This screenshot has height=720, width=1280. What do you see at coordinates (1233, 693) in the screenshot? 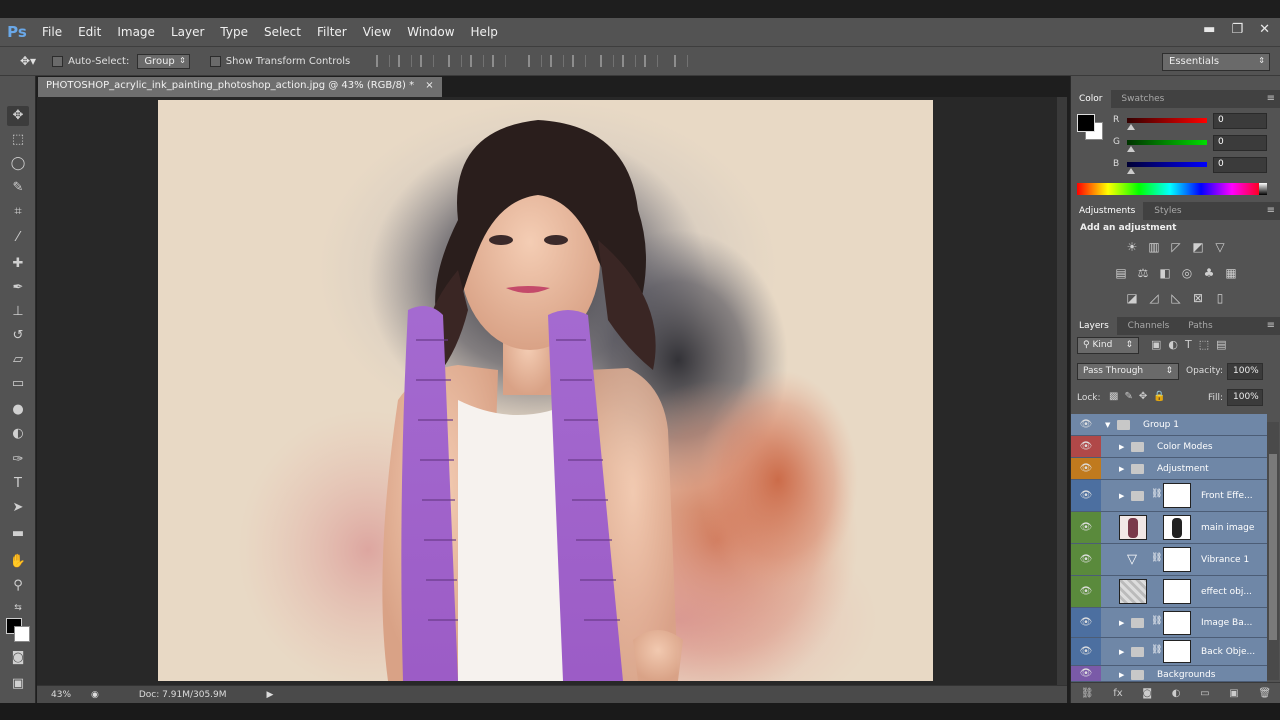
I see `new-layer-icon: ▣` at bounding box center [1233, 693].